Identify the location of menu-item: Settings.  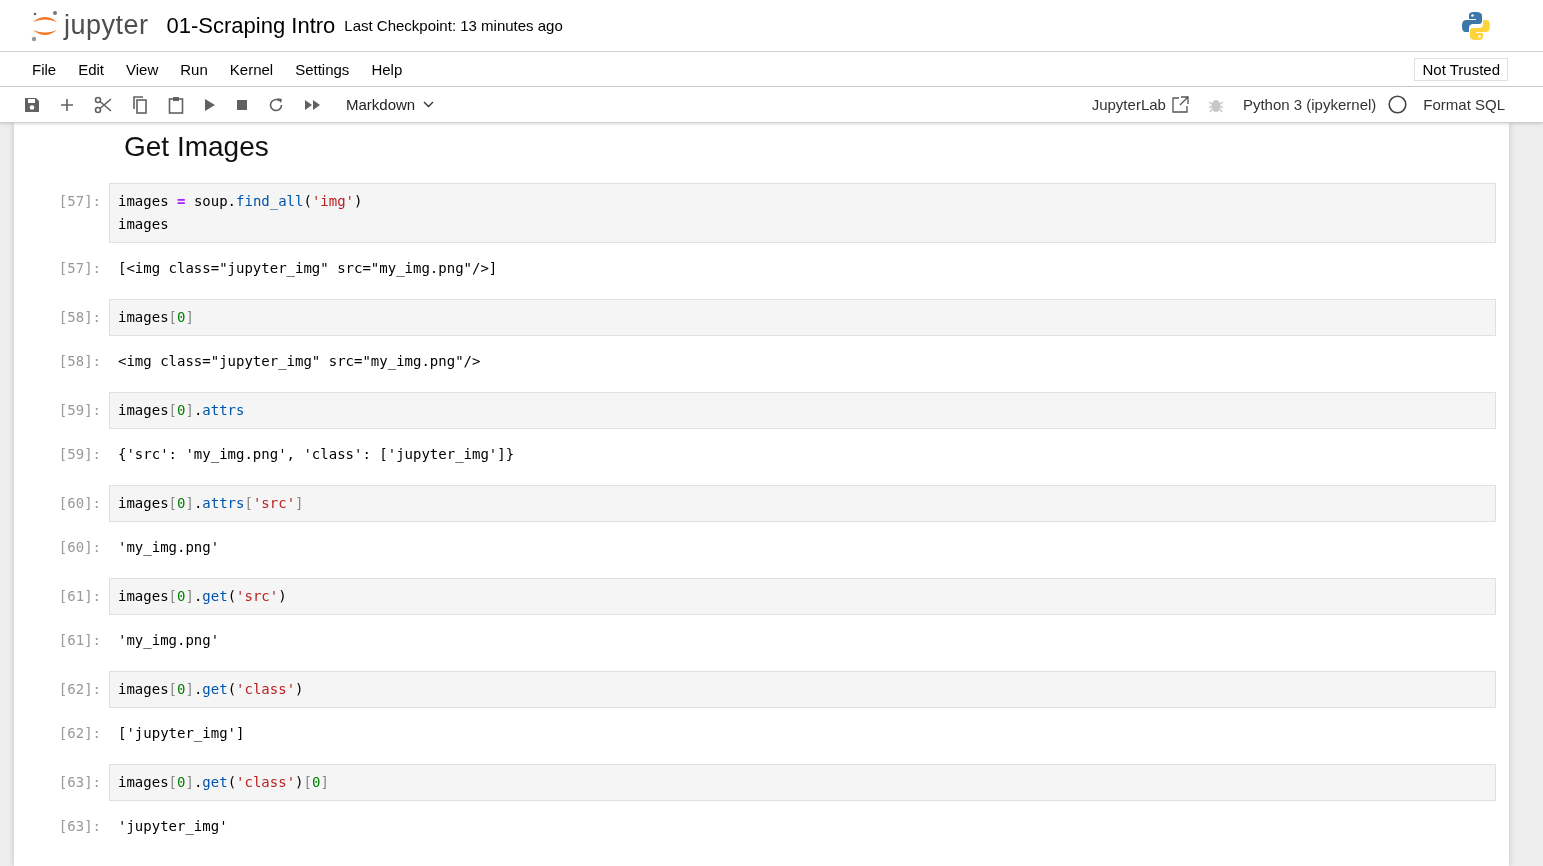
(322, 69).